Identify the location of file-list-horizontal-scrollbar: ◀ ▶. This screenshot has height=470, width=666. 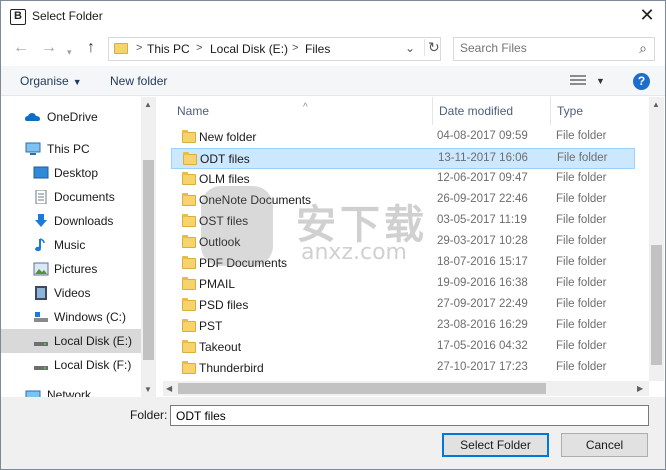
(406, 388).